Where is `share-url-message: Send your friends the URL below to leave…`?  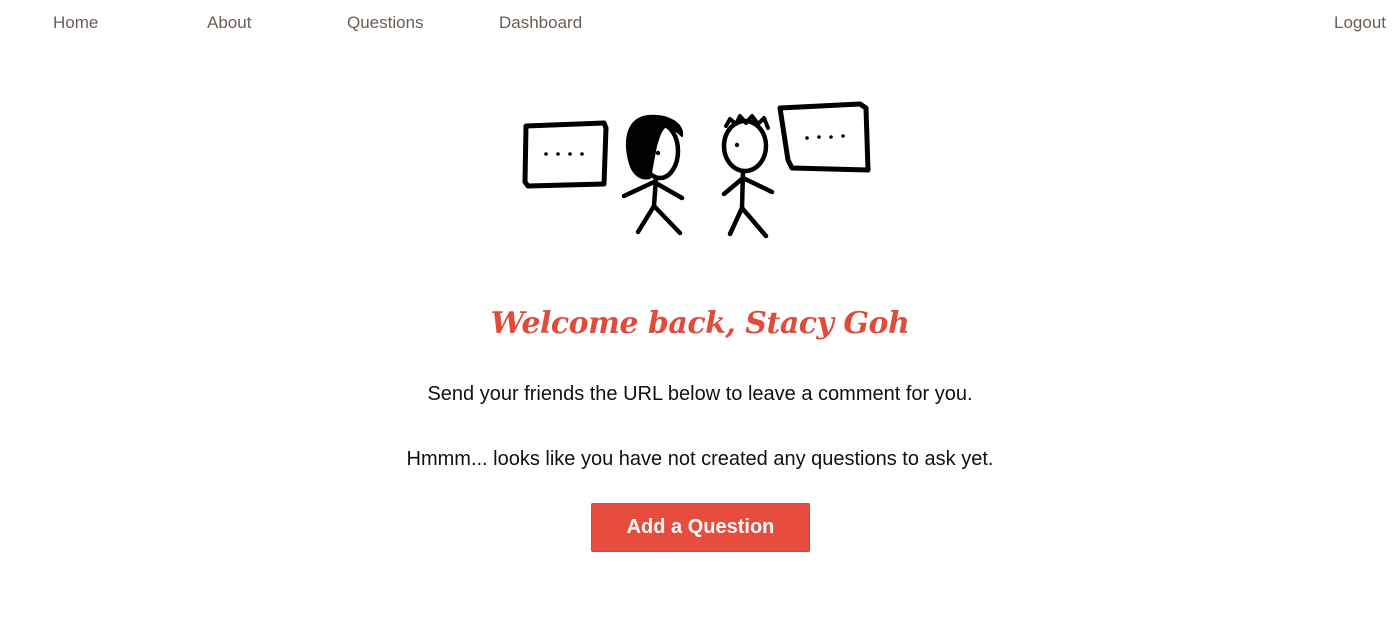 share-url-message: Send your friends the URL below to leave… is located at coordinates (700, 394).